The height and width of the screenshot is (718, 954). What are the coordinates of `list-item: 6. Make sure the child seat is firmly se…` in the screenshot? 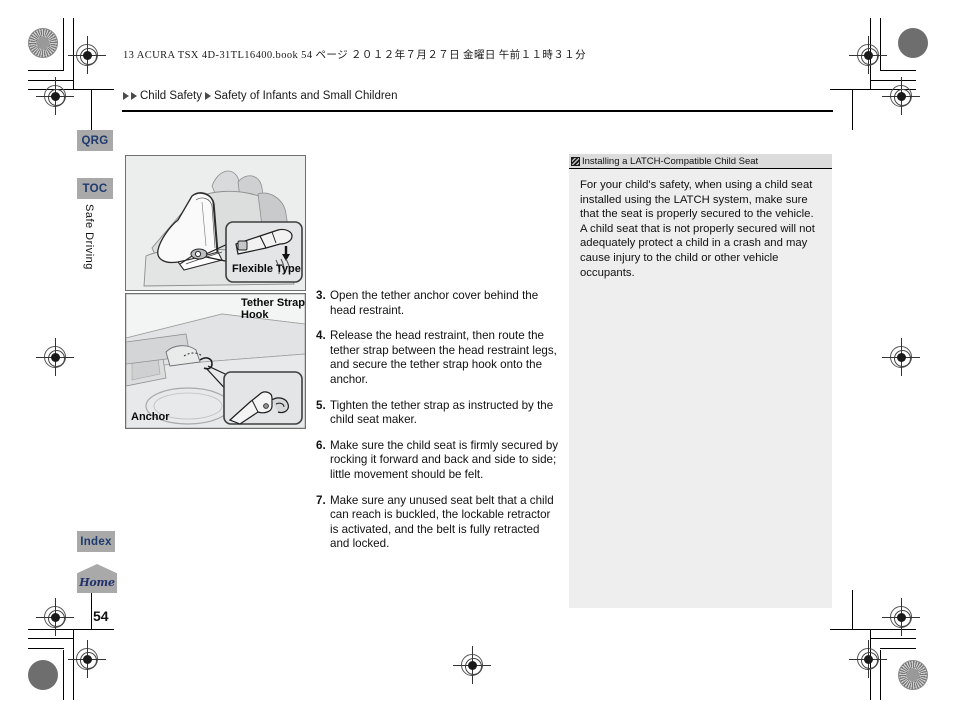 It's located at (437, 461).